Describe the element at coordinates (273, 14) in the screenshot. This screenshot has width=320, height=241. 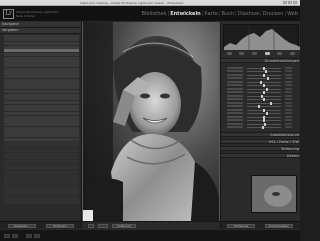
I see `module-drucken: Drucken` at that location.